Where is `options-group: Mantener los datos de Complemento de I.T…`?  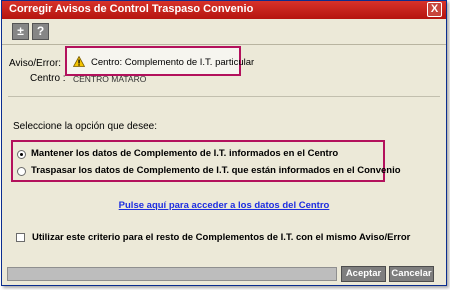
options-group: Mantener los datos de Complemento de I.T… is located at coordinates (206, 161).